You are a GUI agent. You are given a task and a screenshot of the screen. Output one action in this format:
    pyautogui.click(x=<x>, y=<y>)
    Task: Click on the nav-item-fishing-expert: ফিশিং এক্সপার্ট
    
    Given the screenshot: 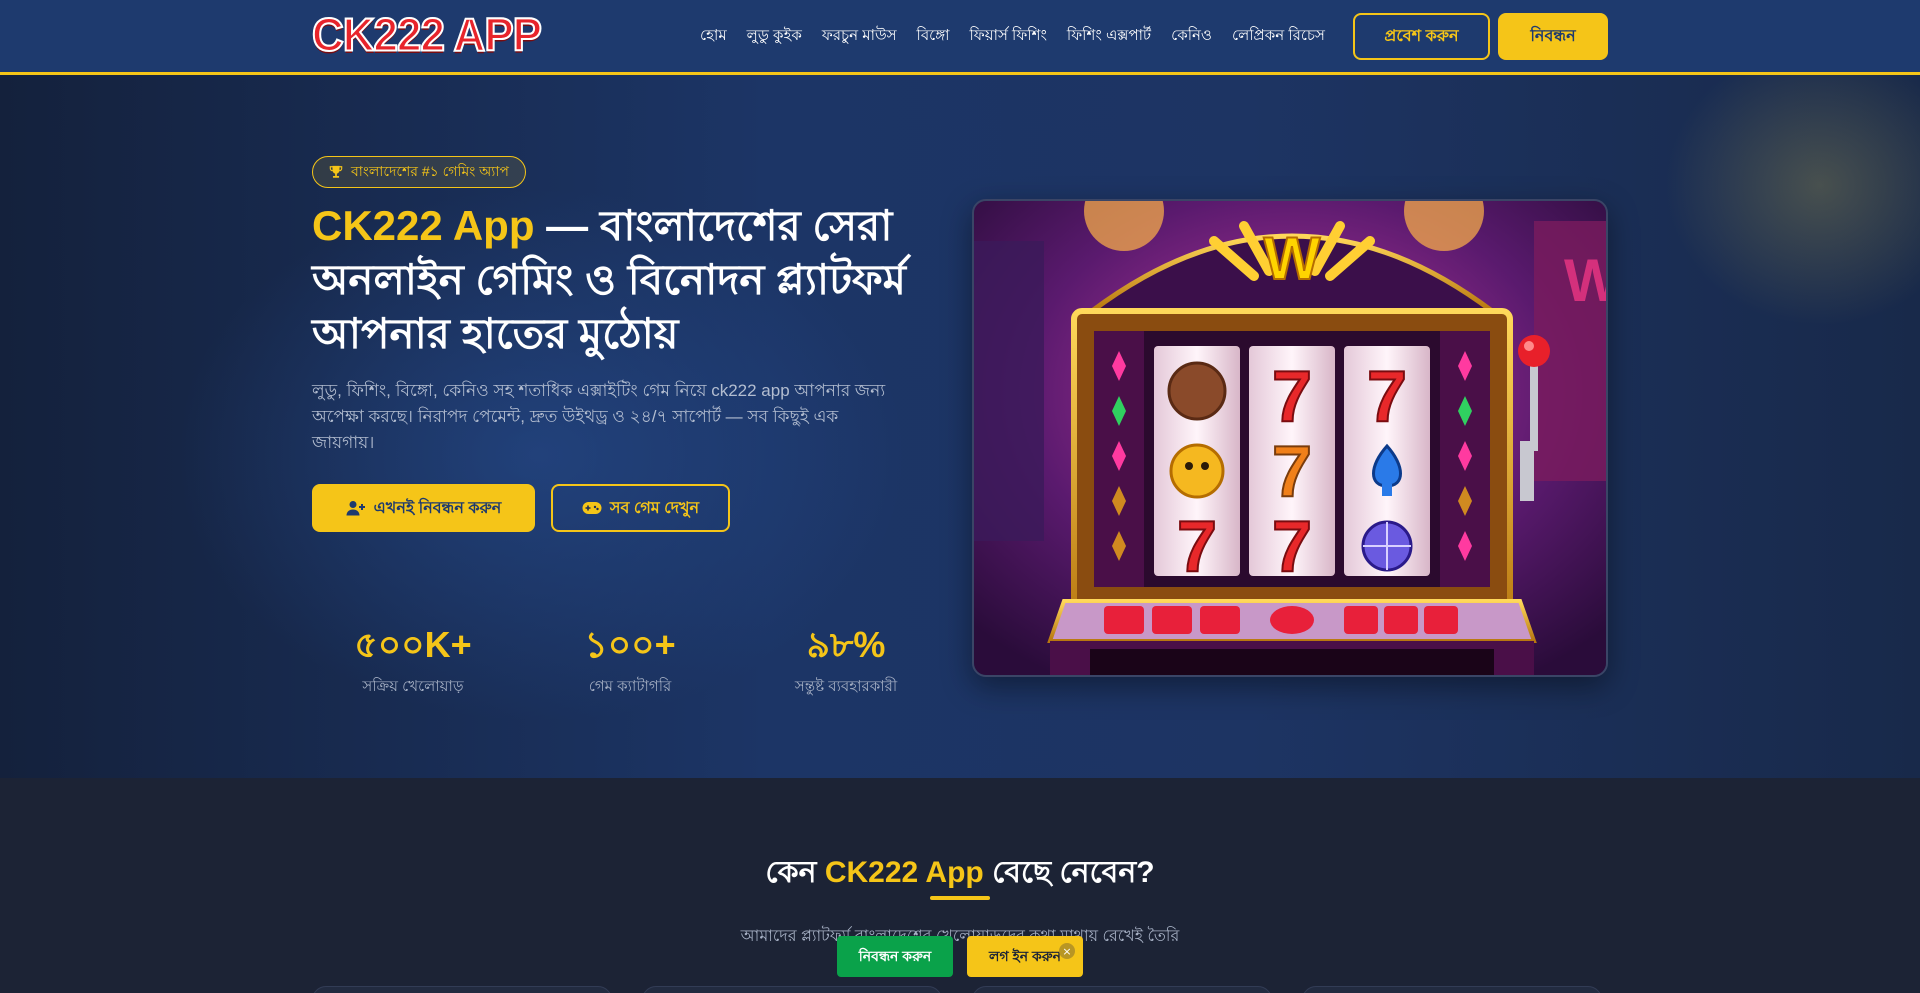 What is the action you would take?
    pyautogui.click(x=1109, y=36)
    